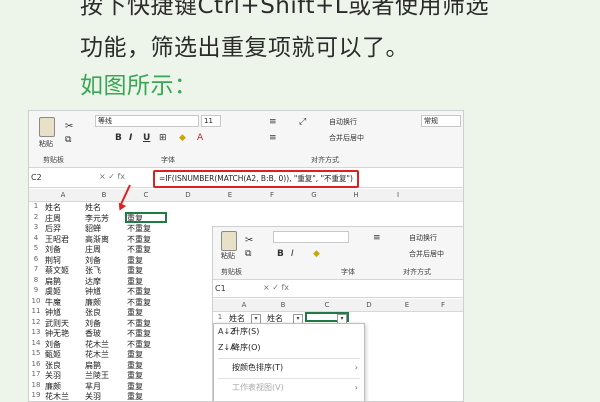  I want to click on column-header-d-2: D, so click(369, 305).